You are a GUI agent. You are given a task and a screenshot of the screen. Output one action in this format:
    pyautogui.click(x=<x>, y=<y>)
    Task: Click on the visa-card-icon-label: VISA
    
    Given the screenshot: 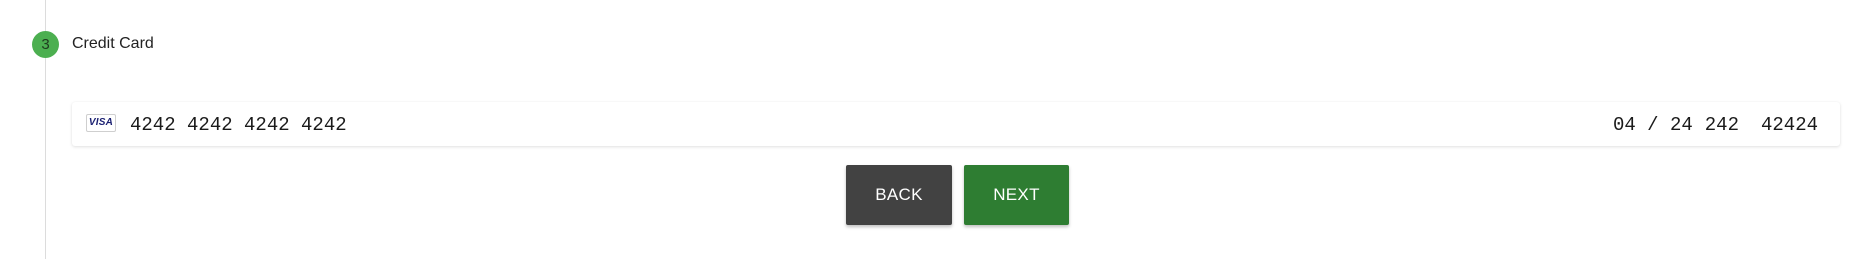 What is the action you would take?
    pyautogui.click(x=101, y=122)
    